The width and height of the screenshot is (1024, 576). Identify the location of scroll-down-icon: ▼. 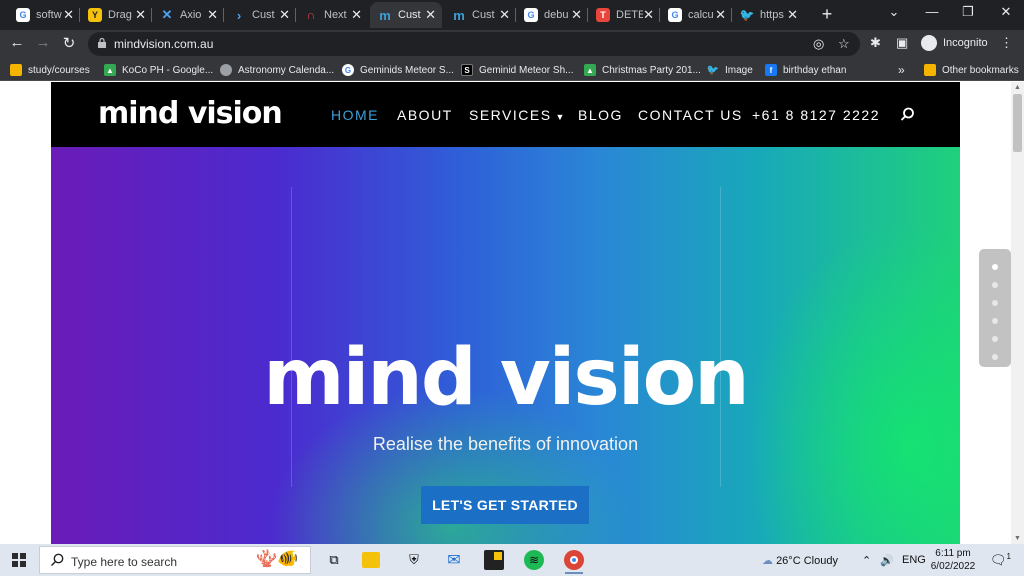
(1017, 538).